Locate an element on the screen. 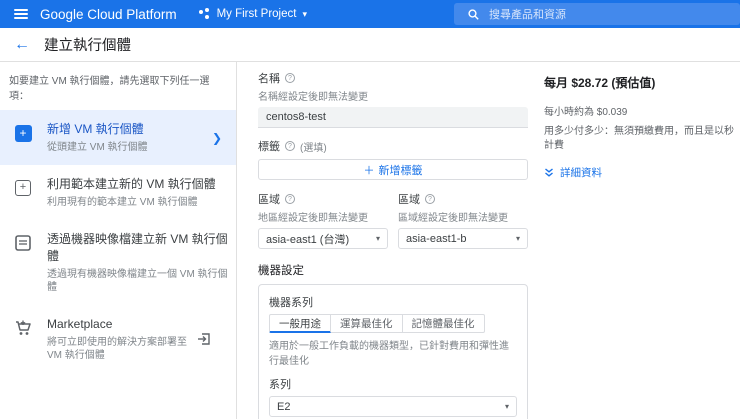  sidebar-item-machine-image: 透過機器映像檔建立新 VM 執行個體 透過現有機器映像檔建立一個 VM 執行個體 is located at coordinates (118, 262).